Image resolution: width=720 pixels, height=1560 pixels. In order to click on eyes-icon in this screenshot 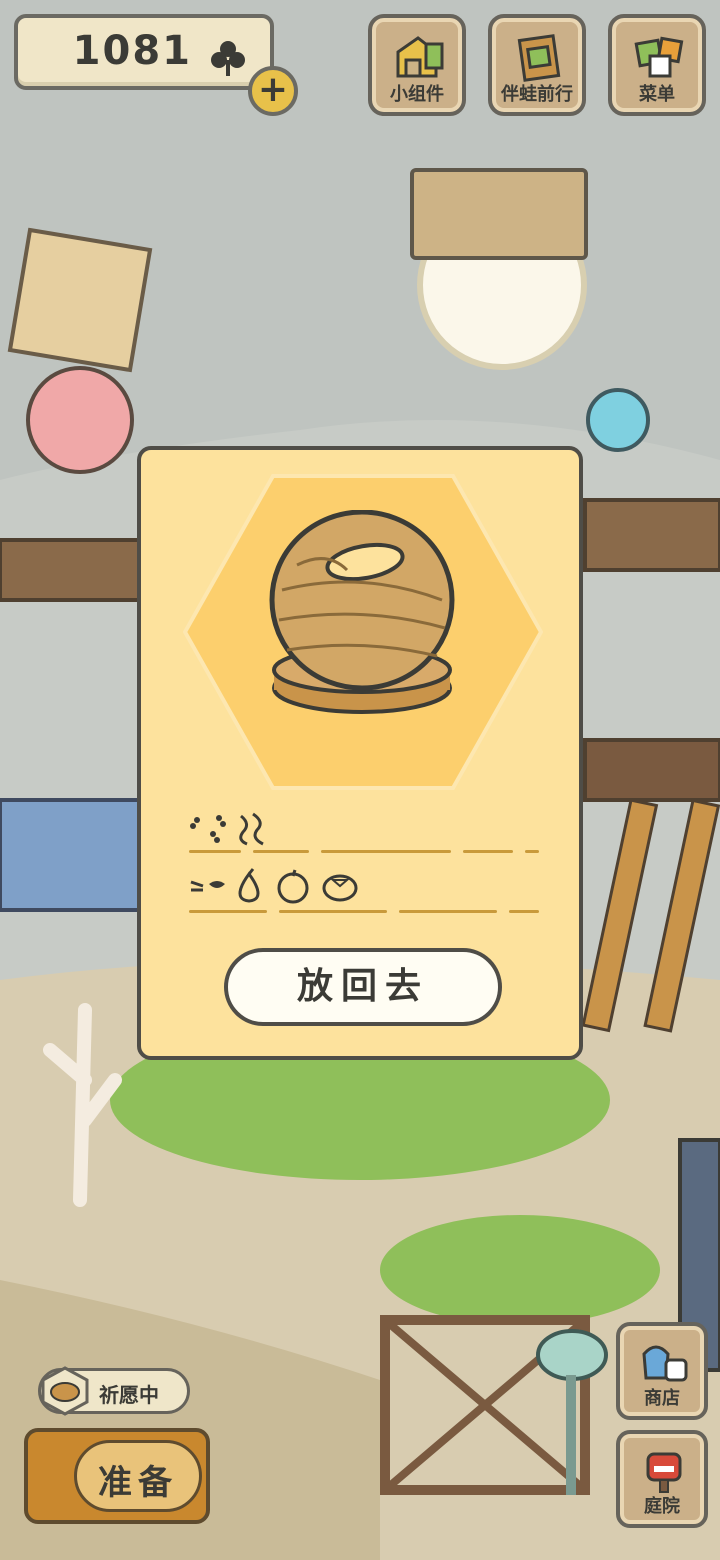, I will do `click(207, 886)`.